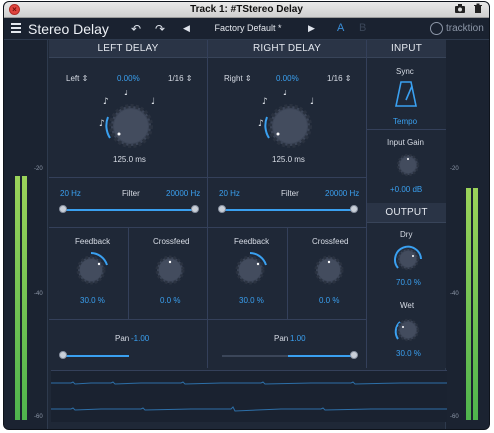  I want to click on left-filter-low-thumb, so click(63, 209).